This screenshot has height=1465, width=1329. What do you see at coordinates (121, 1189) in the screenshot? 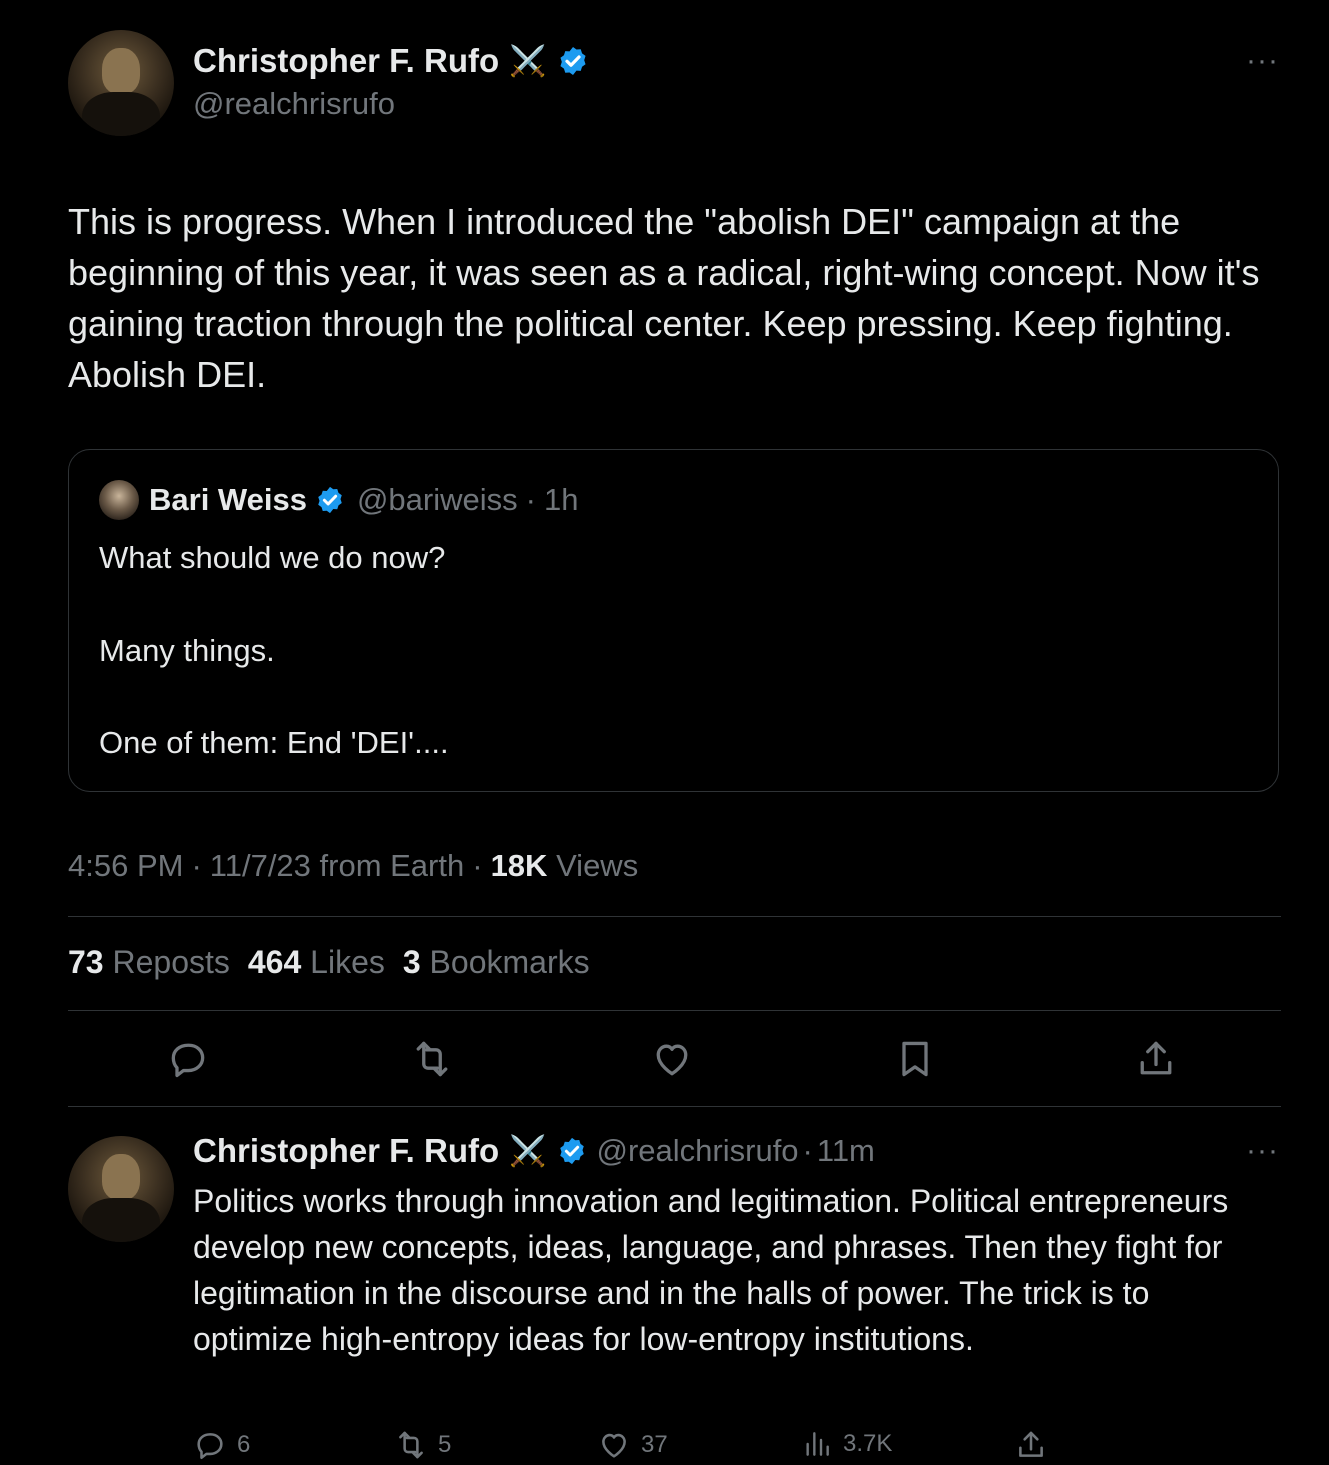
I see `reply-author-avatar` at bounding box center [121, 1189].